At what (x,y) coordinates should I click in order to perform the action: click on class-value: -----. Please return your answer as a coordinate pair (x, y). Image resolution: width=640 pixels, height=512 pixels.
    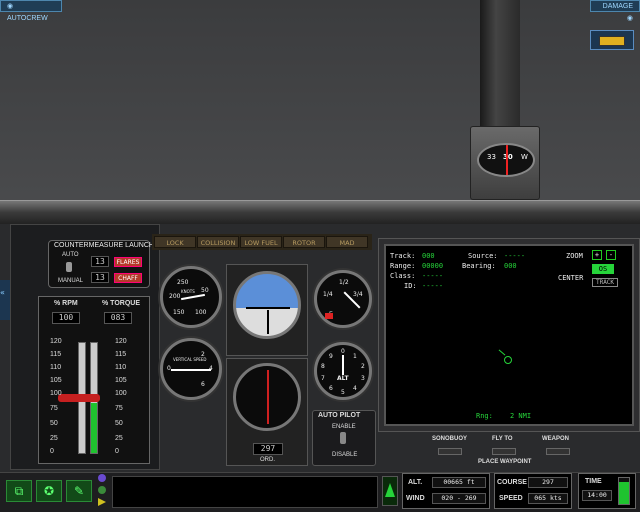
    Looking at the image, I should click on (433, 276).